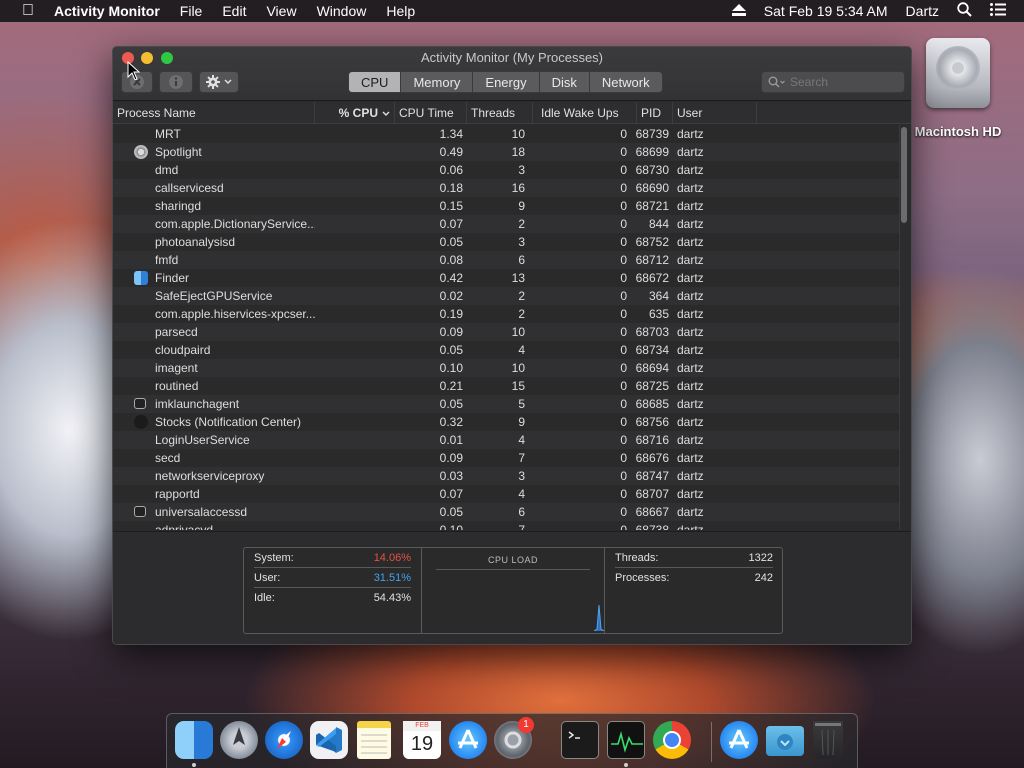 This screenshot has width=1024, height=768. I want to click on search-input, so click(845, 82).